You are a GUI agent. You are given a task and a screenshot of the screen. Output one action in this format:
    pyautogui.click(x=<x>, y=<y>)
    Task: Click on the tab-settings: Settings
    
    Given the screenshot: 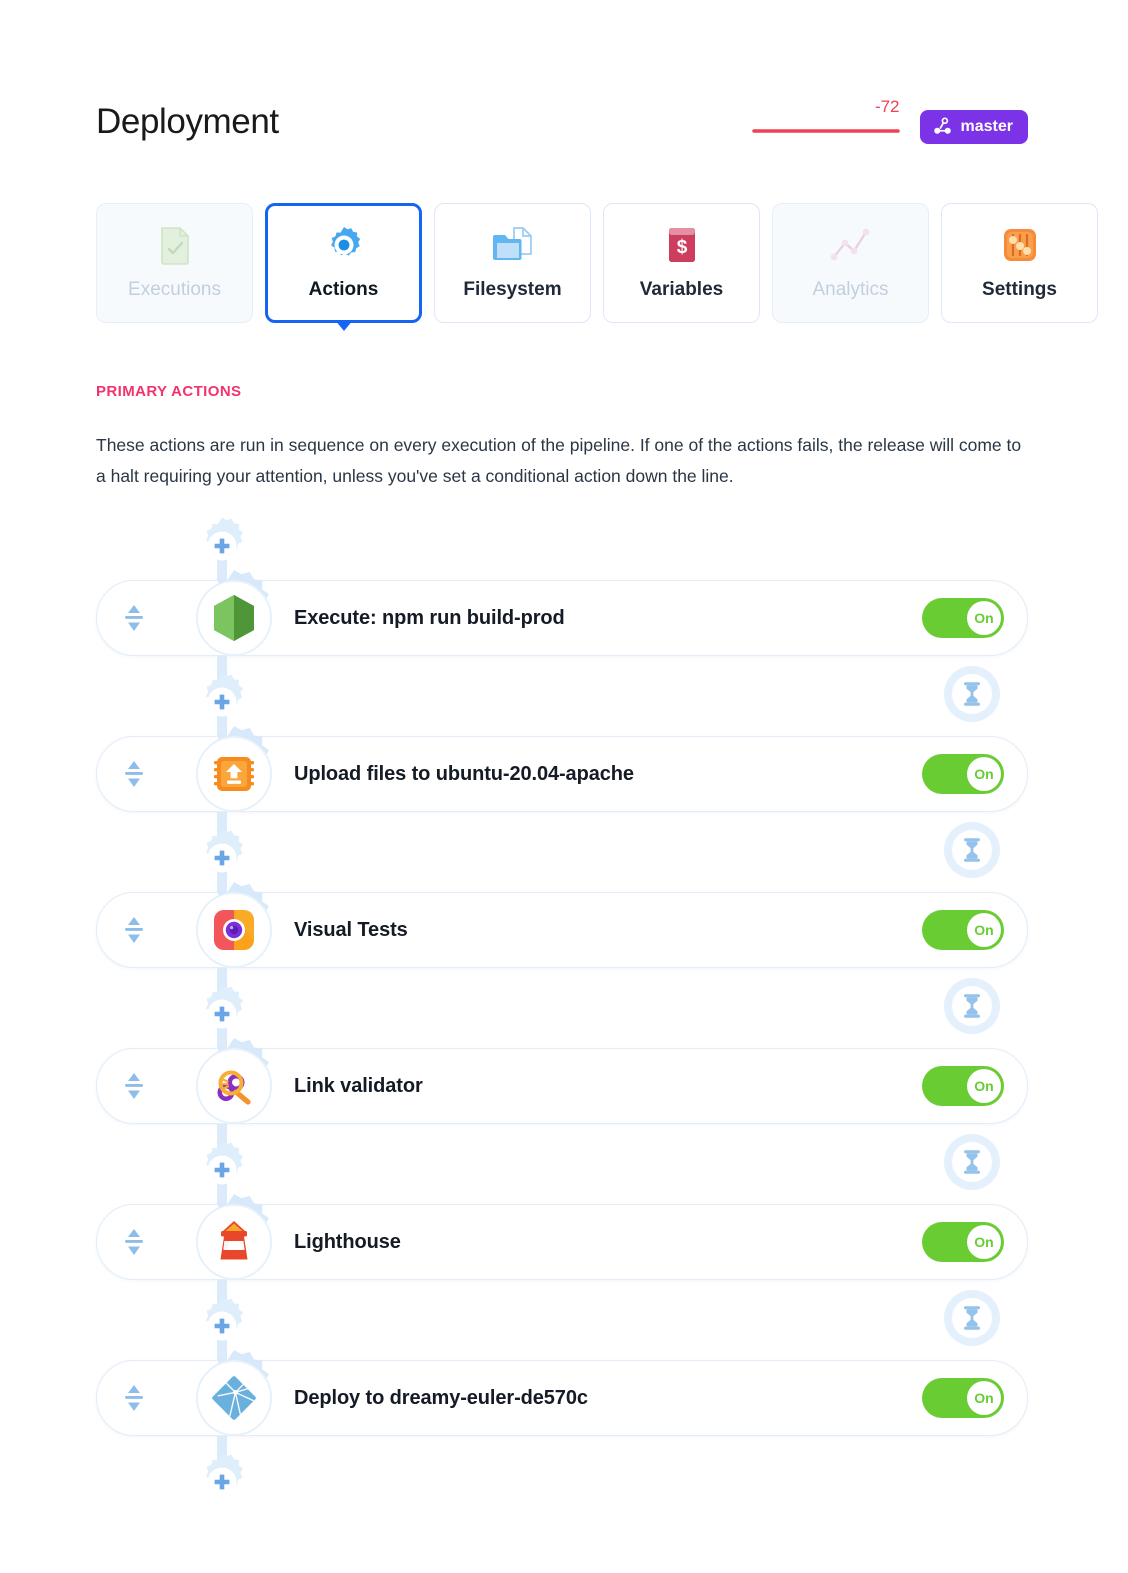 What is the action you would take?
    pyautogui.click(x=1019, y=263)
    